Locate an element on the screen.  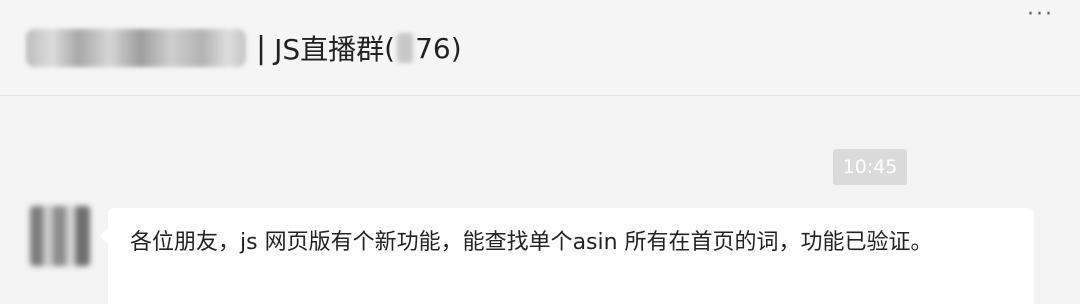
message-timestamp: 10:45 is located at coordinates (870, 167).